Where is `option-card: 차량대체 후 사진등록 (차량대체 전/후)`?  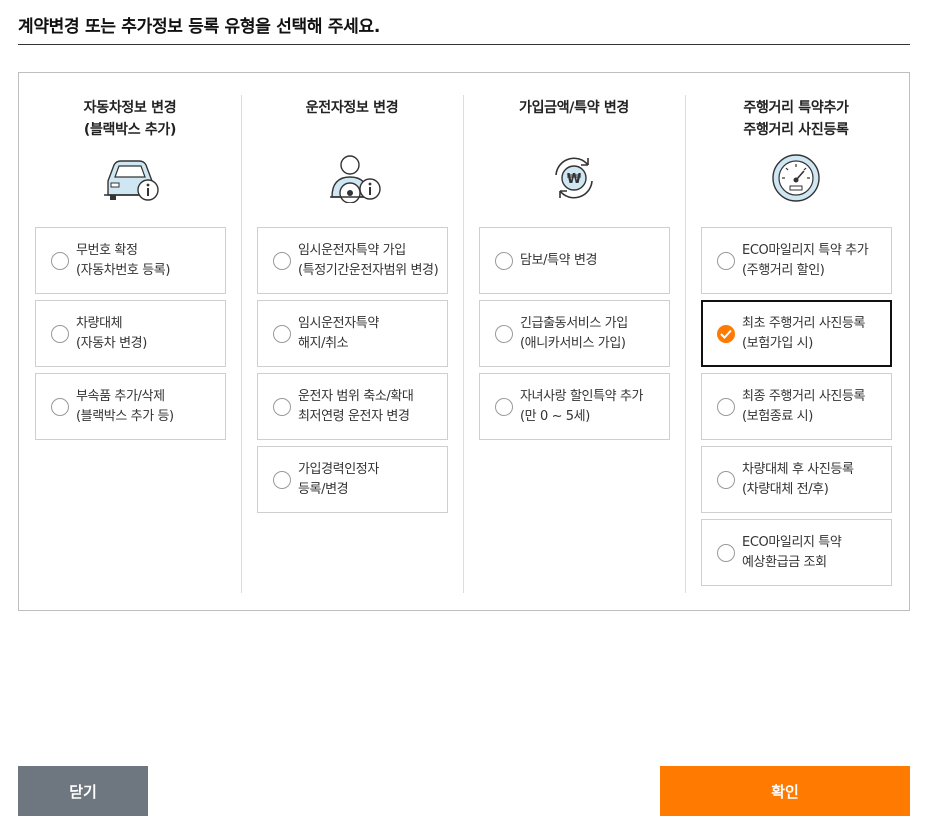 option-card: 차량대체 후 사진등록 (차량대체 전/후) is located at coordinates (796, 479).